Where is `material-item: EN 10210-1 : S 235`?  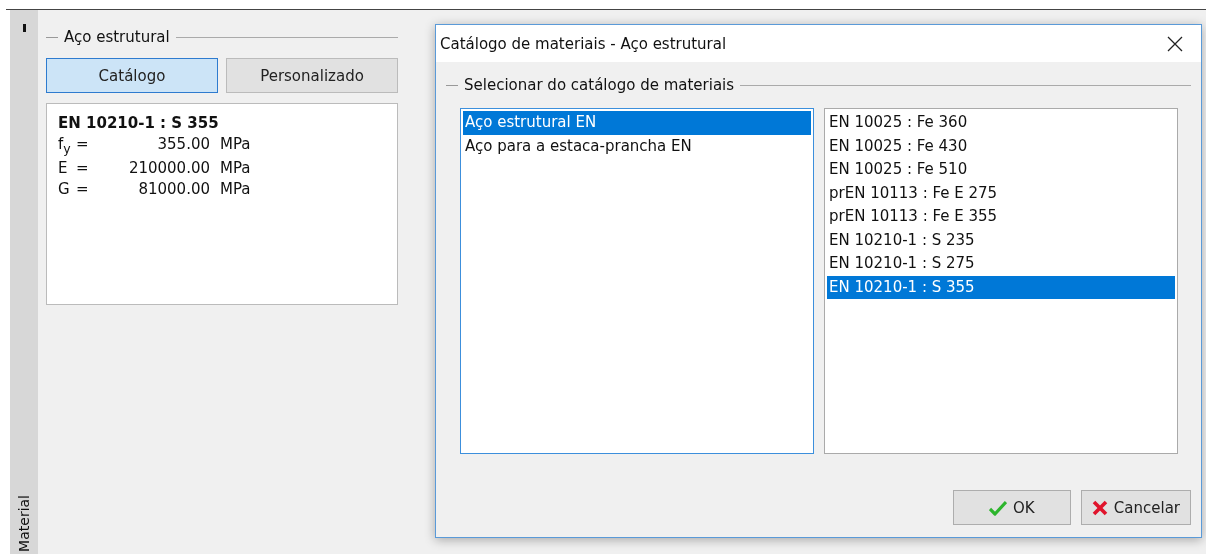
material-item: EN 10210-1 : S 235 is located at coordinates (1001, 240).